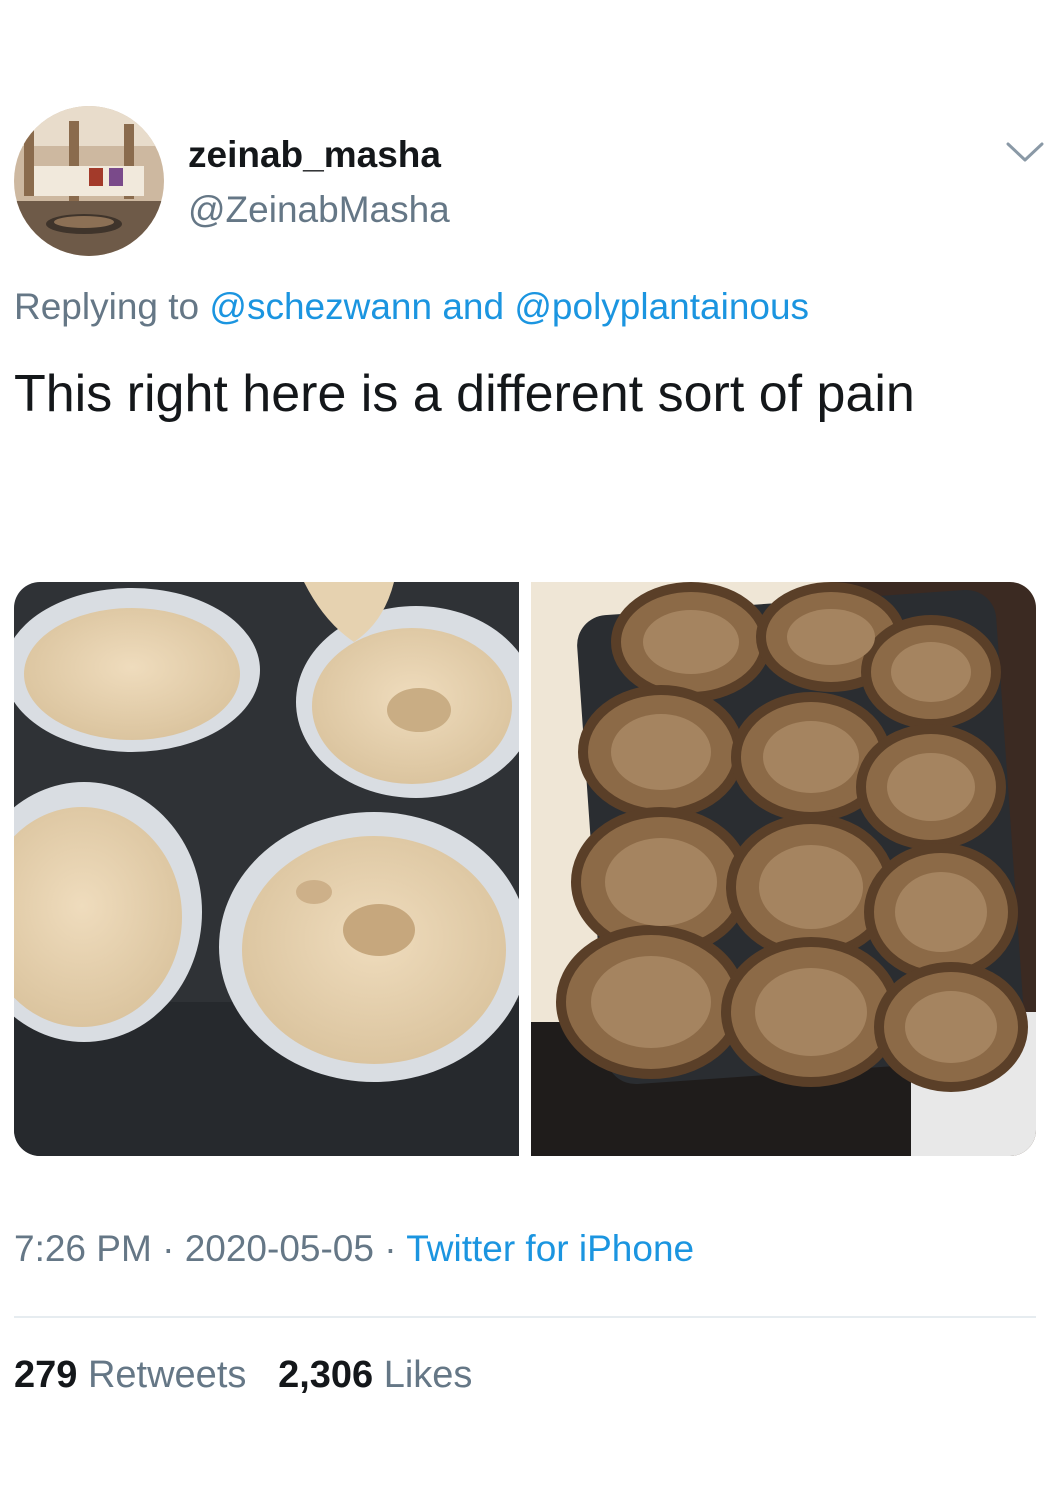 This screenshot has width=1050, height=1500. I want to click on retweets-count: 279, so click(46, 1375).